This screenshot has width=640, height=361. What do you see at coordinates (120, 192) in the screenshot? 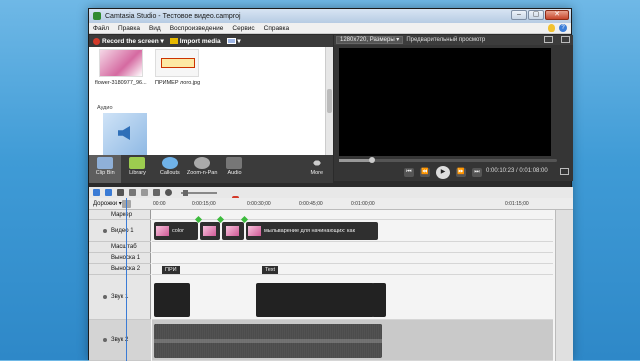
I see `cut-icon` at bounding box center [120, 192].